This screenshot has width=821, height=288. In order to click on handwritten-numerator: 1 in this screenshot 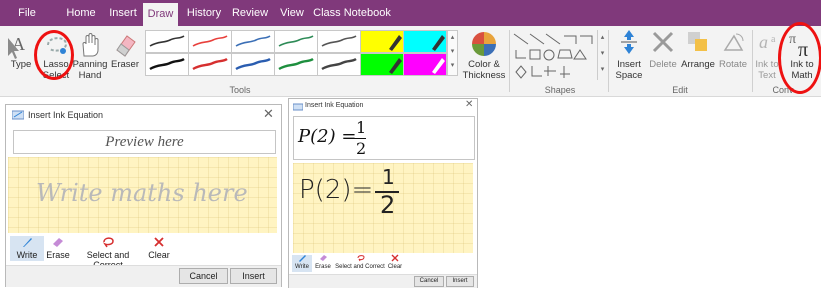, I will do `click(388, 177)`.